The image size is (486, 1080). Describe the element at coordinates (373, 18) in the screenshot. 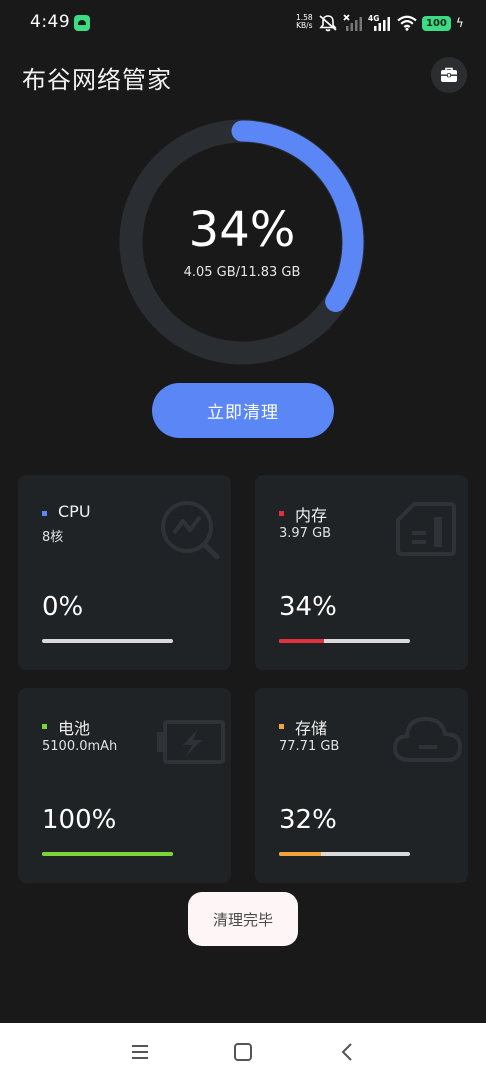

I see `svg-text: 4G` at that location.